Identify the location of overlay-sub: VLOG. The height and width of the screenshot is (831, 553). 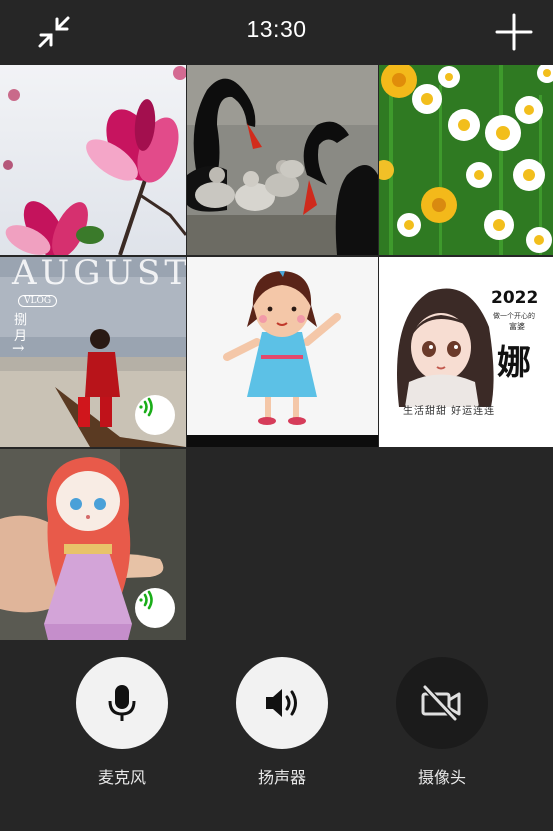
(38, 301).